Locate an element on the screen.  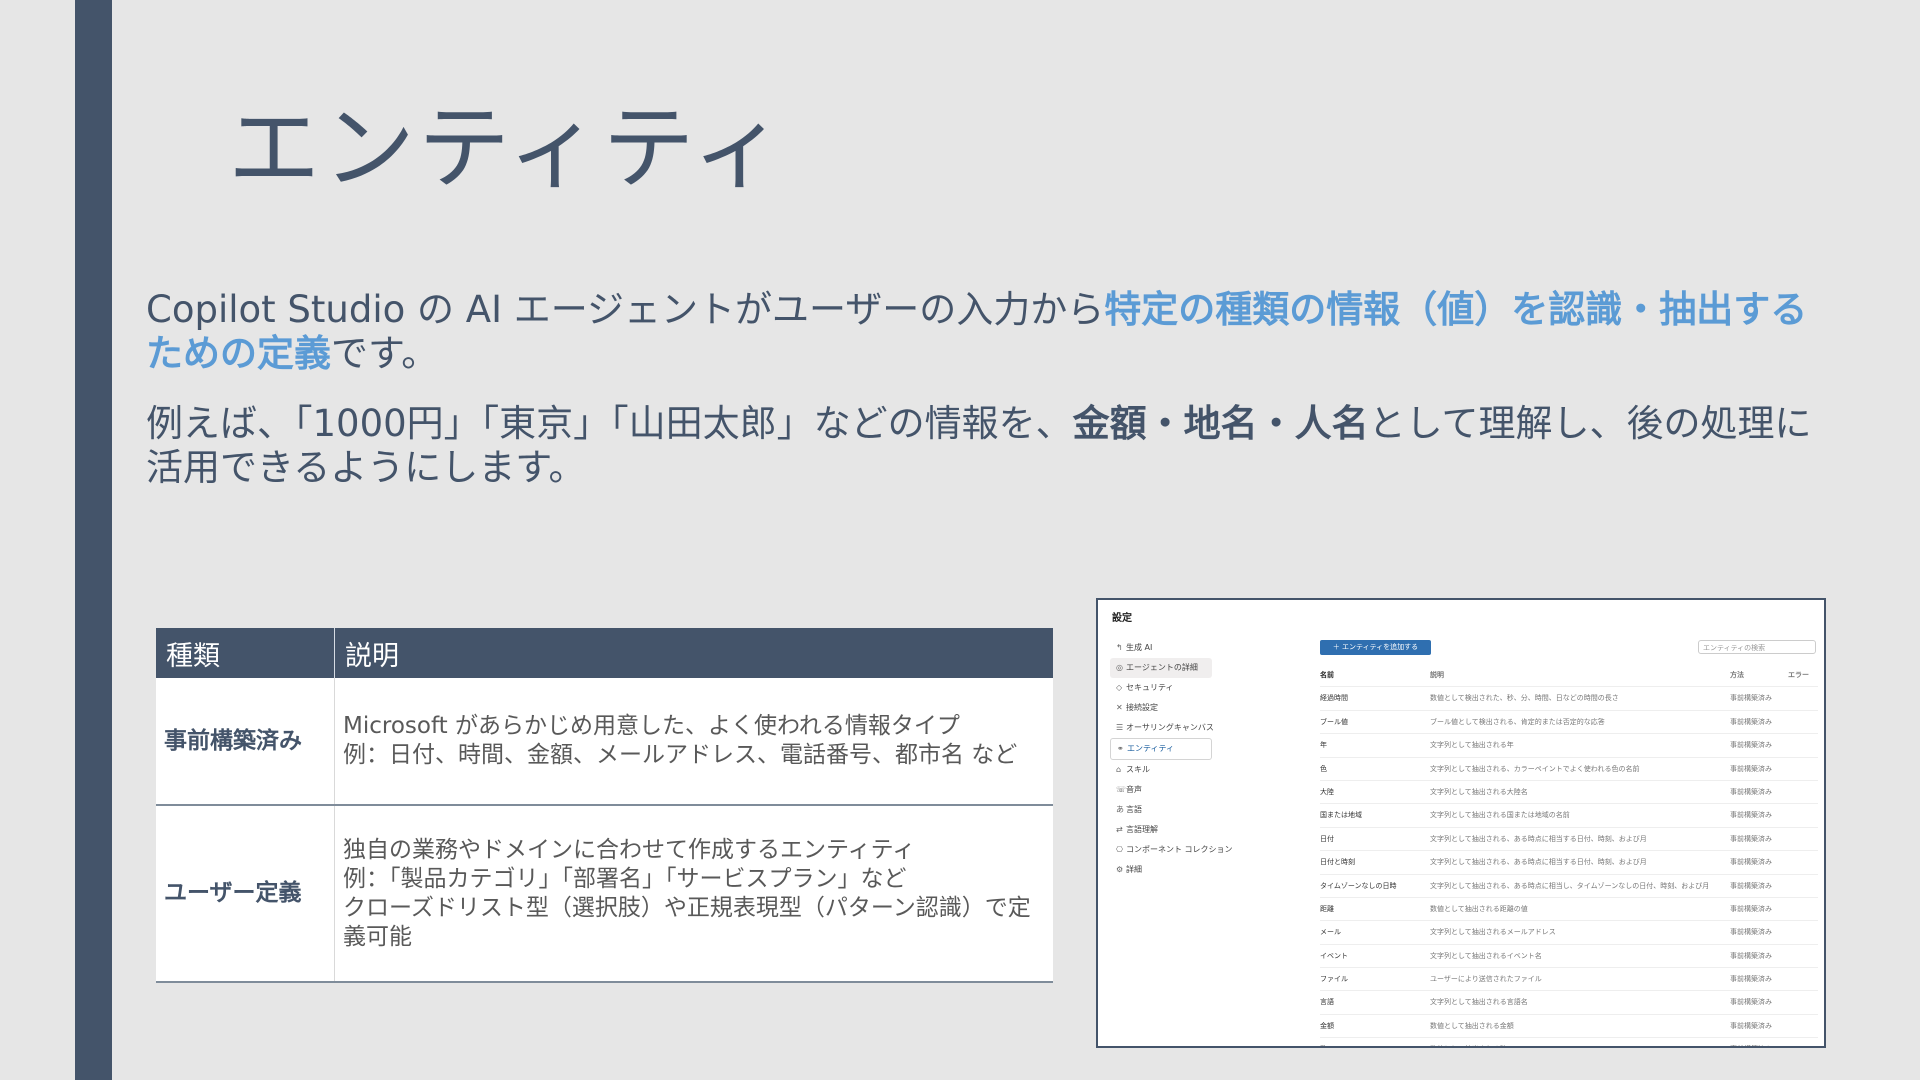
entity-icon: ⚭ is located at coordinates (1120, 748).